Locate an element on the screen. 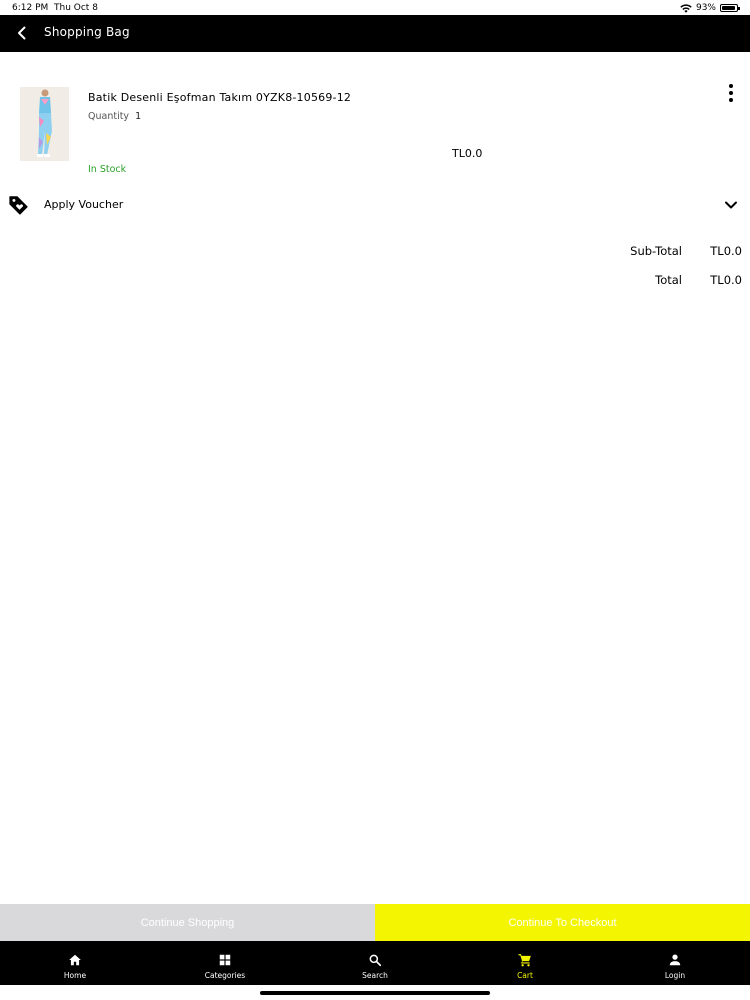 The width and height of the screenshot is (750, 1000). total-label: Total is located at coordinates (668, 280).